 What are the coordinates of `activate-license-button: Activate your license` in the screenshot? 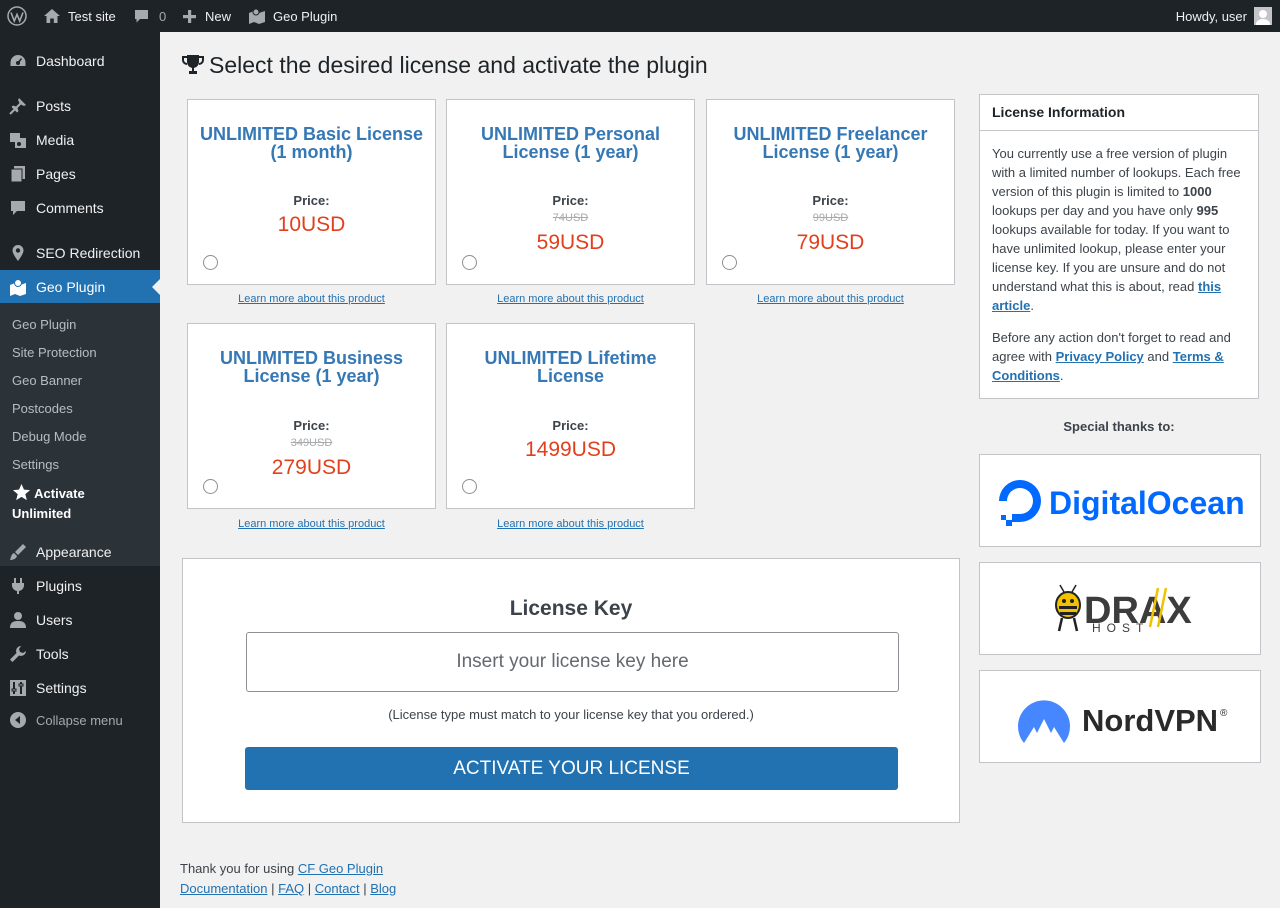 It's located at (571, 768).